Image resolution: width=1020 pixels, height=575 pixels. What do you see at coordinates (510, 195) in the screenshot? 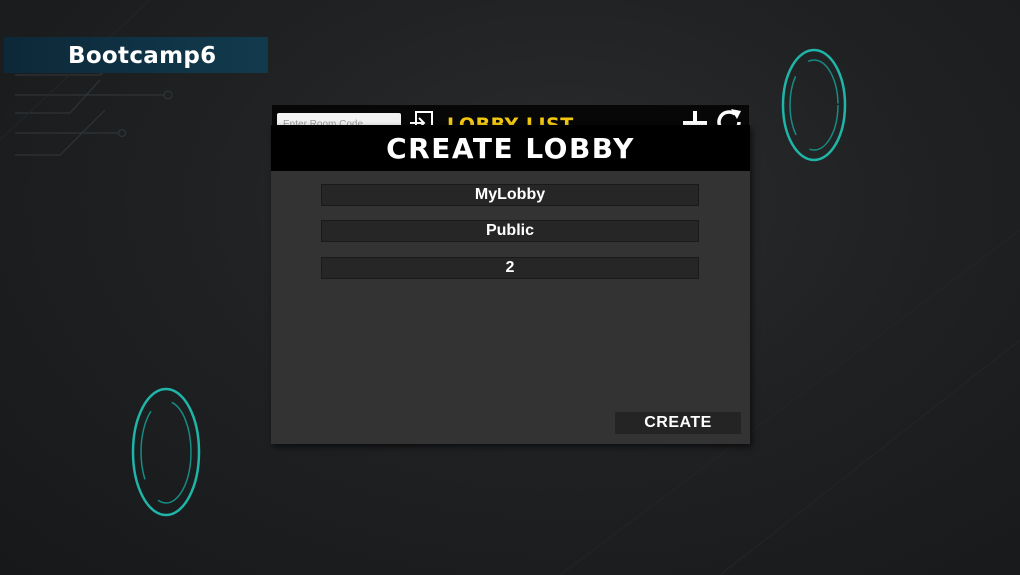
I see `lobby-name-field: MyLobby` at bounding box center [510, 195].